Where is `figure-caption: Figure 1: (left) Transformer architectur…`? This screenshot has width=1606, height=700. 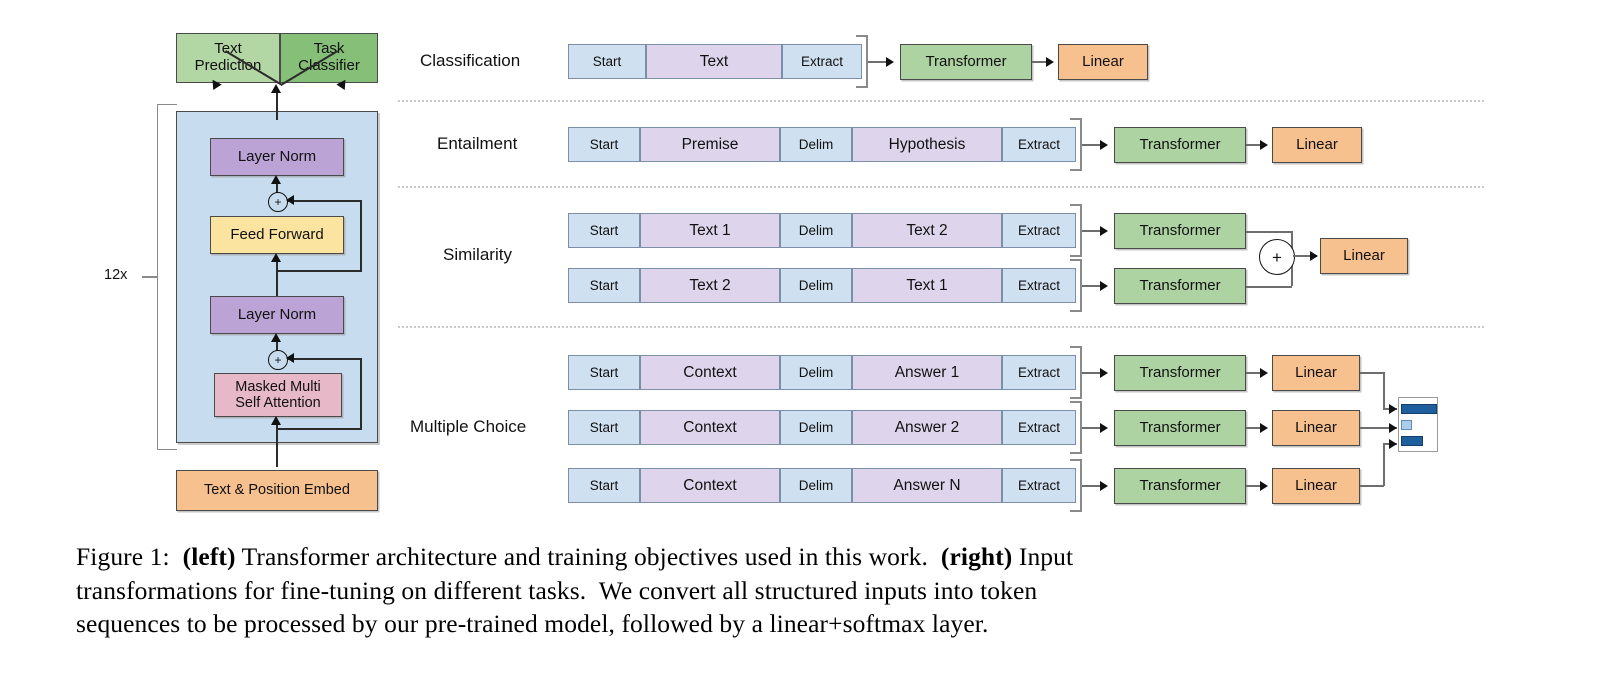
figure-caption: Figure 1: (left) Transformer architectur… is located at coordinates (778, 590).